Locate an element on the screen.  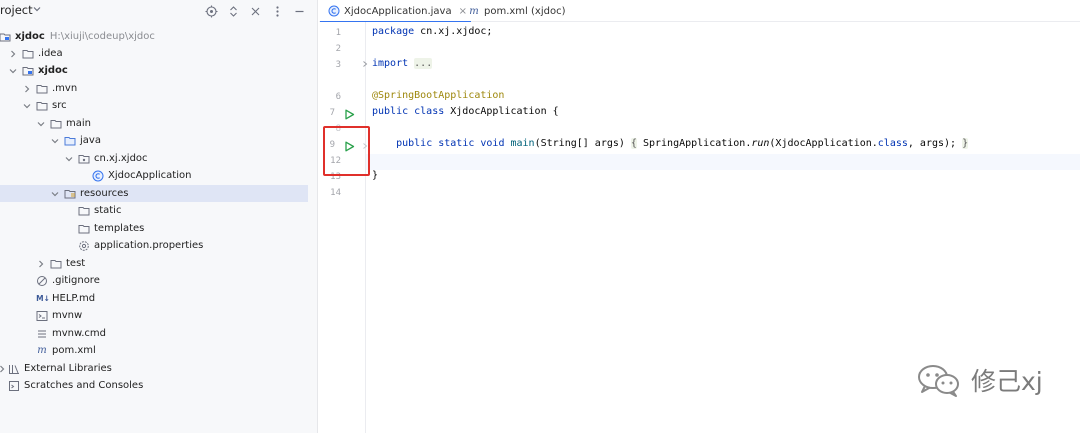
tree-node-gitignore: .gitignore is located at coordinates (154, 280).